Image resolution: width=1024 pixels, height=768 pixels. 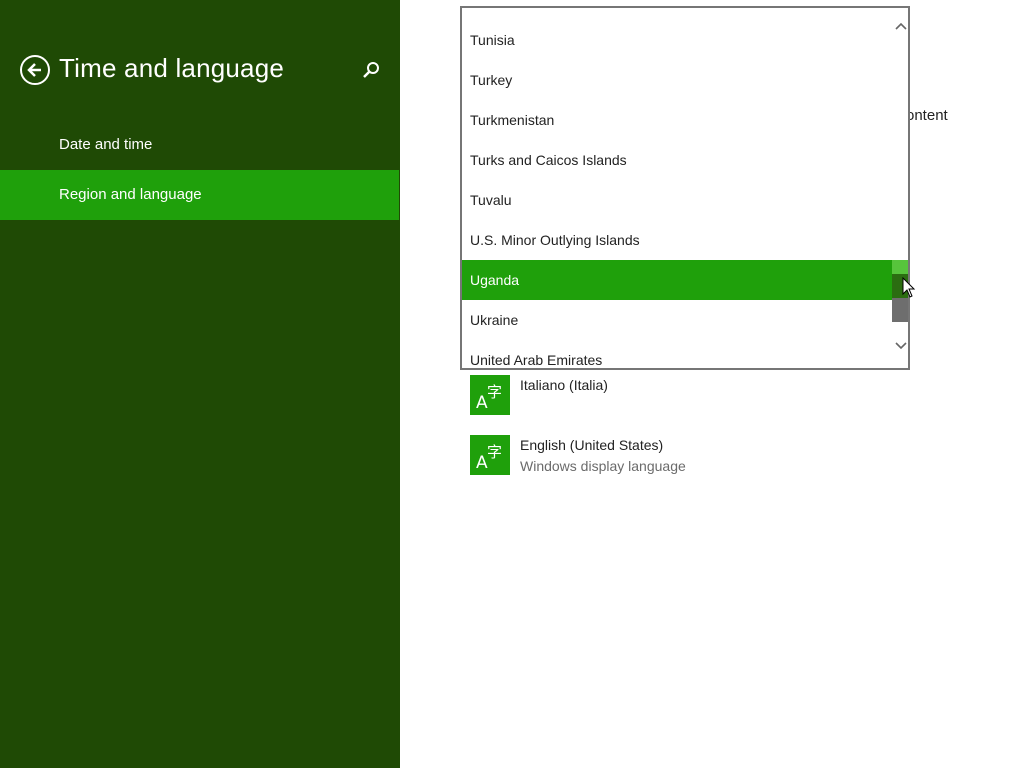 I want to click on nav-item-region-and-language: Region and language, so click(x=199, y=195).